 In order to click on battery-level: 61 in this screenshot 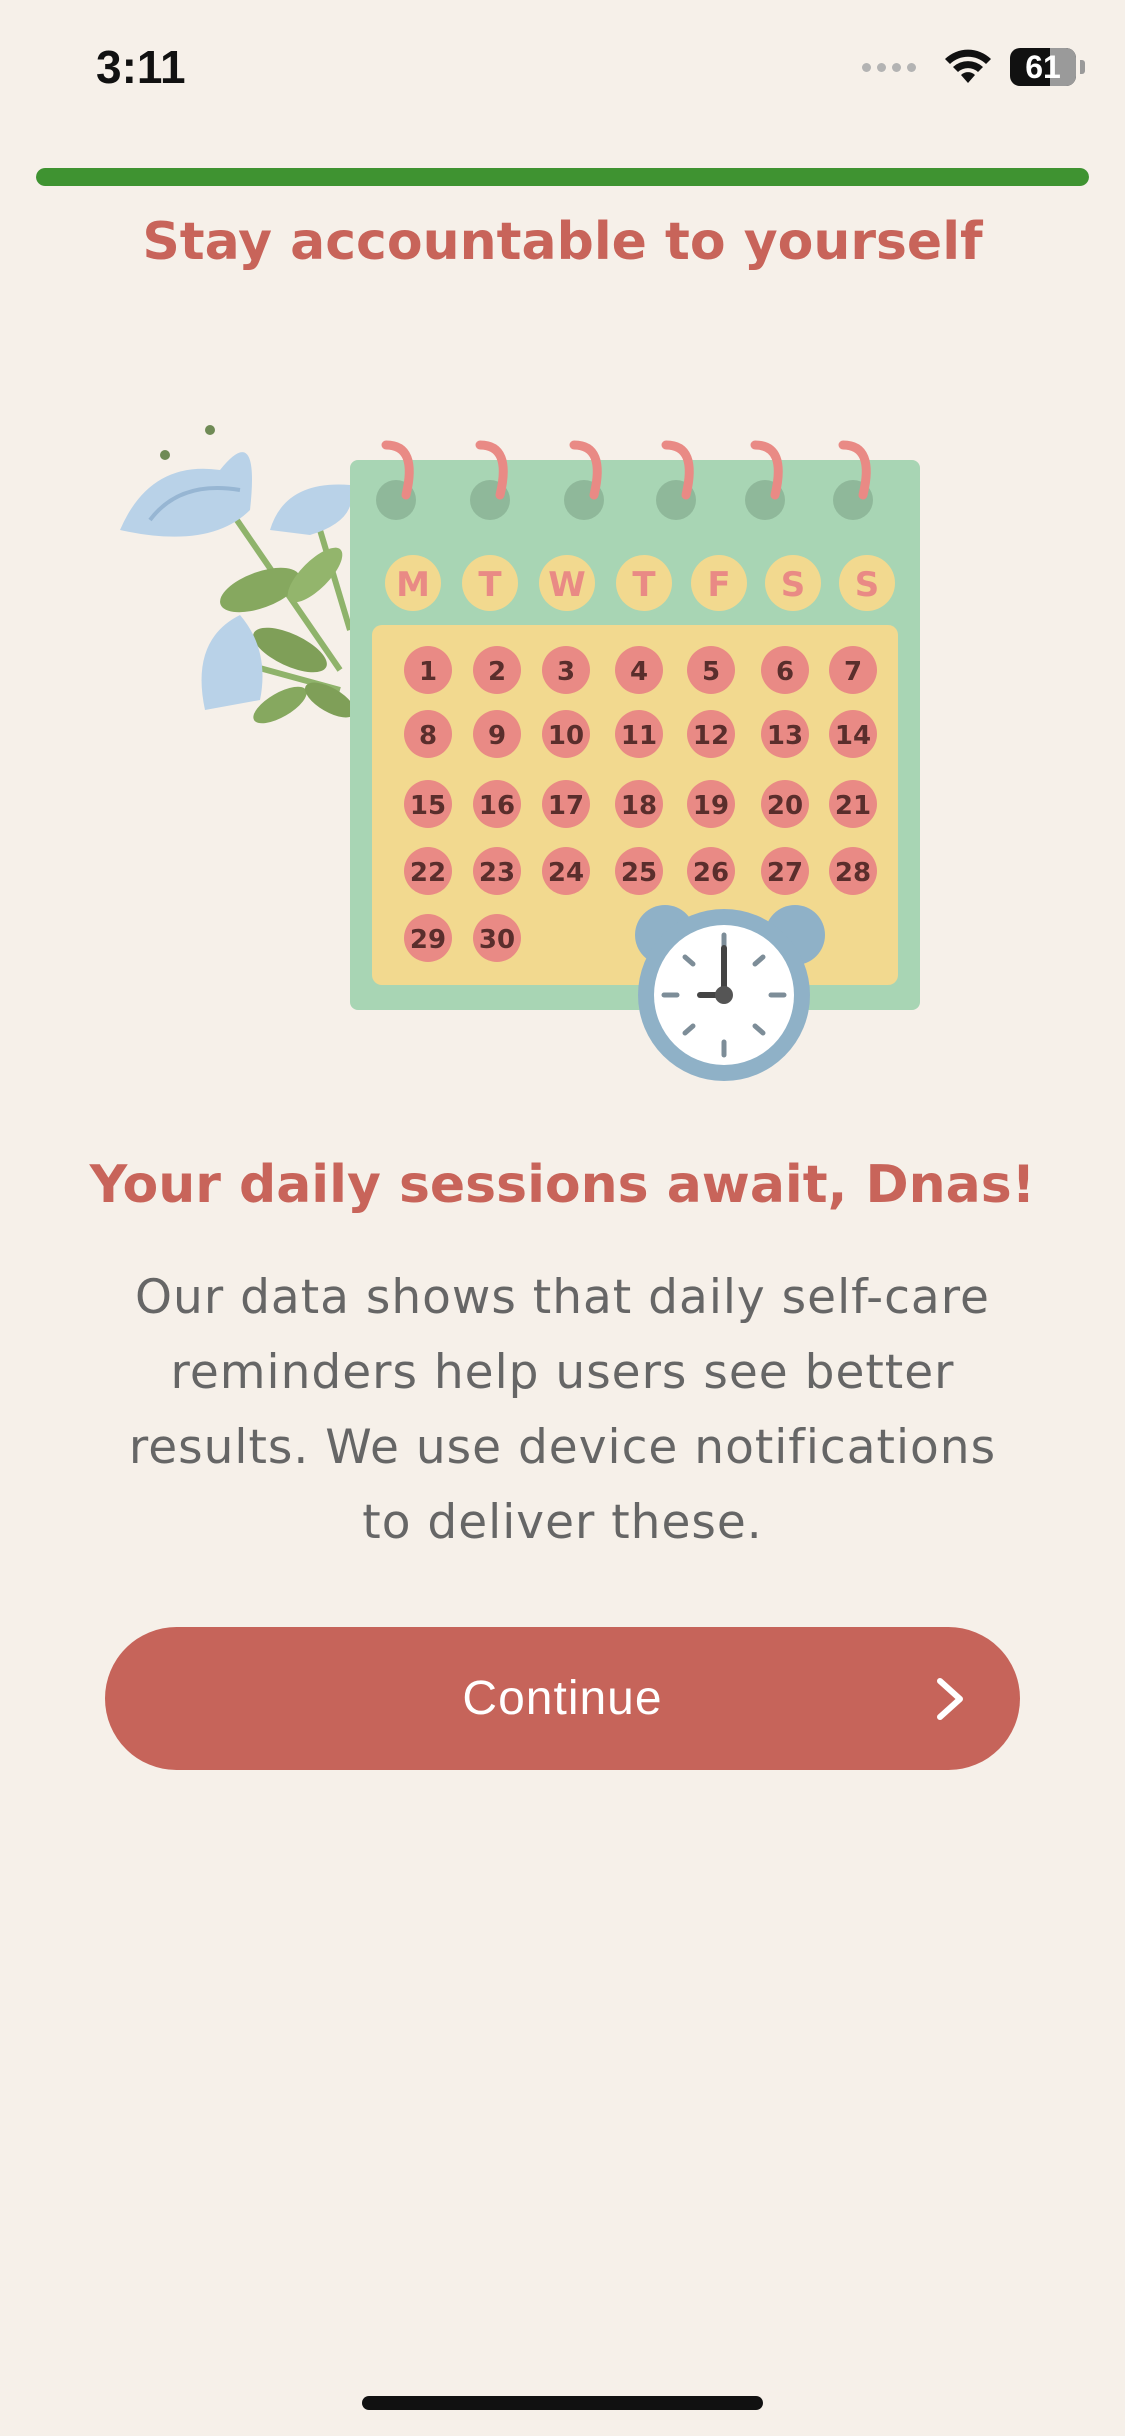, I will do `click(1043, 66)`.